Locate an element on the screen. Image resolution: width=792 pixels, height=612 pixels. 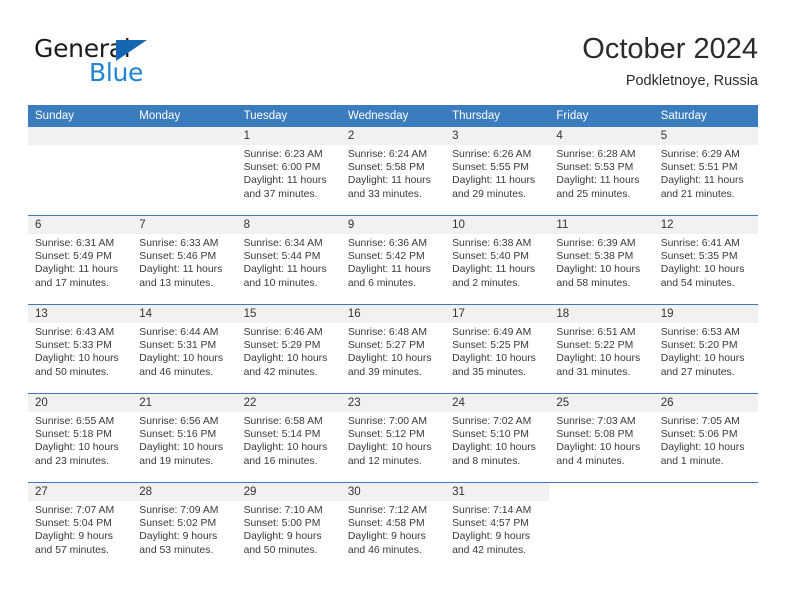
sunset-text: Sunset: 5:25 PM is located at coordinates (490, 346).